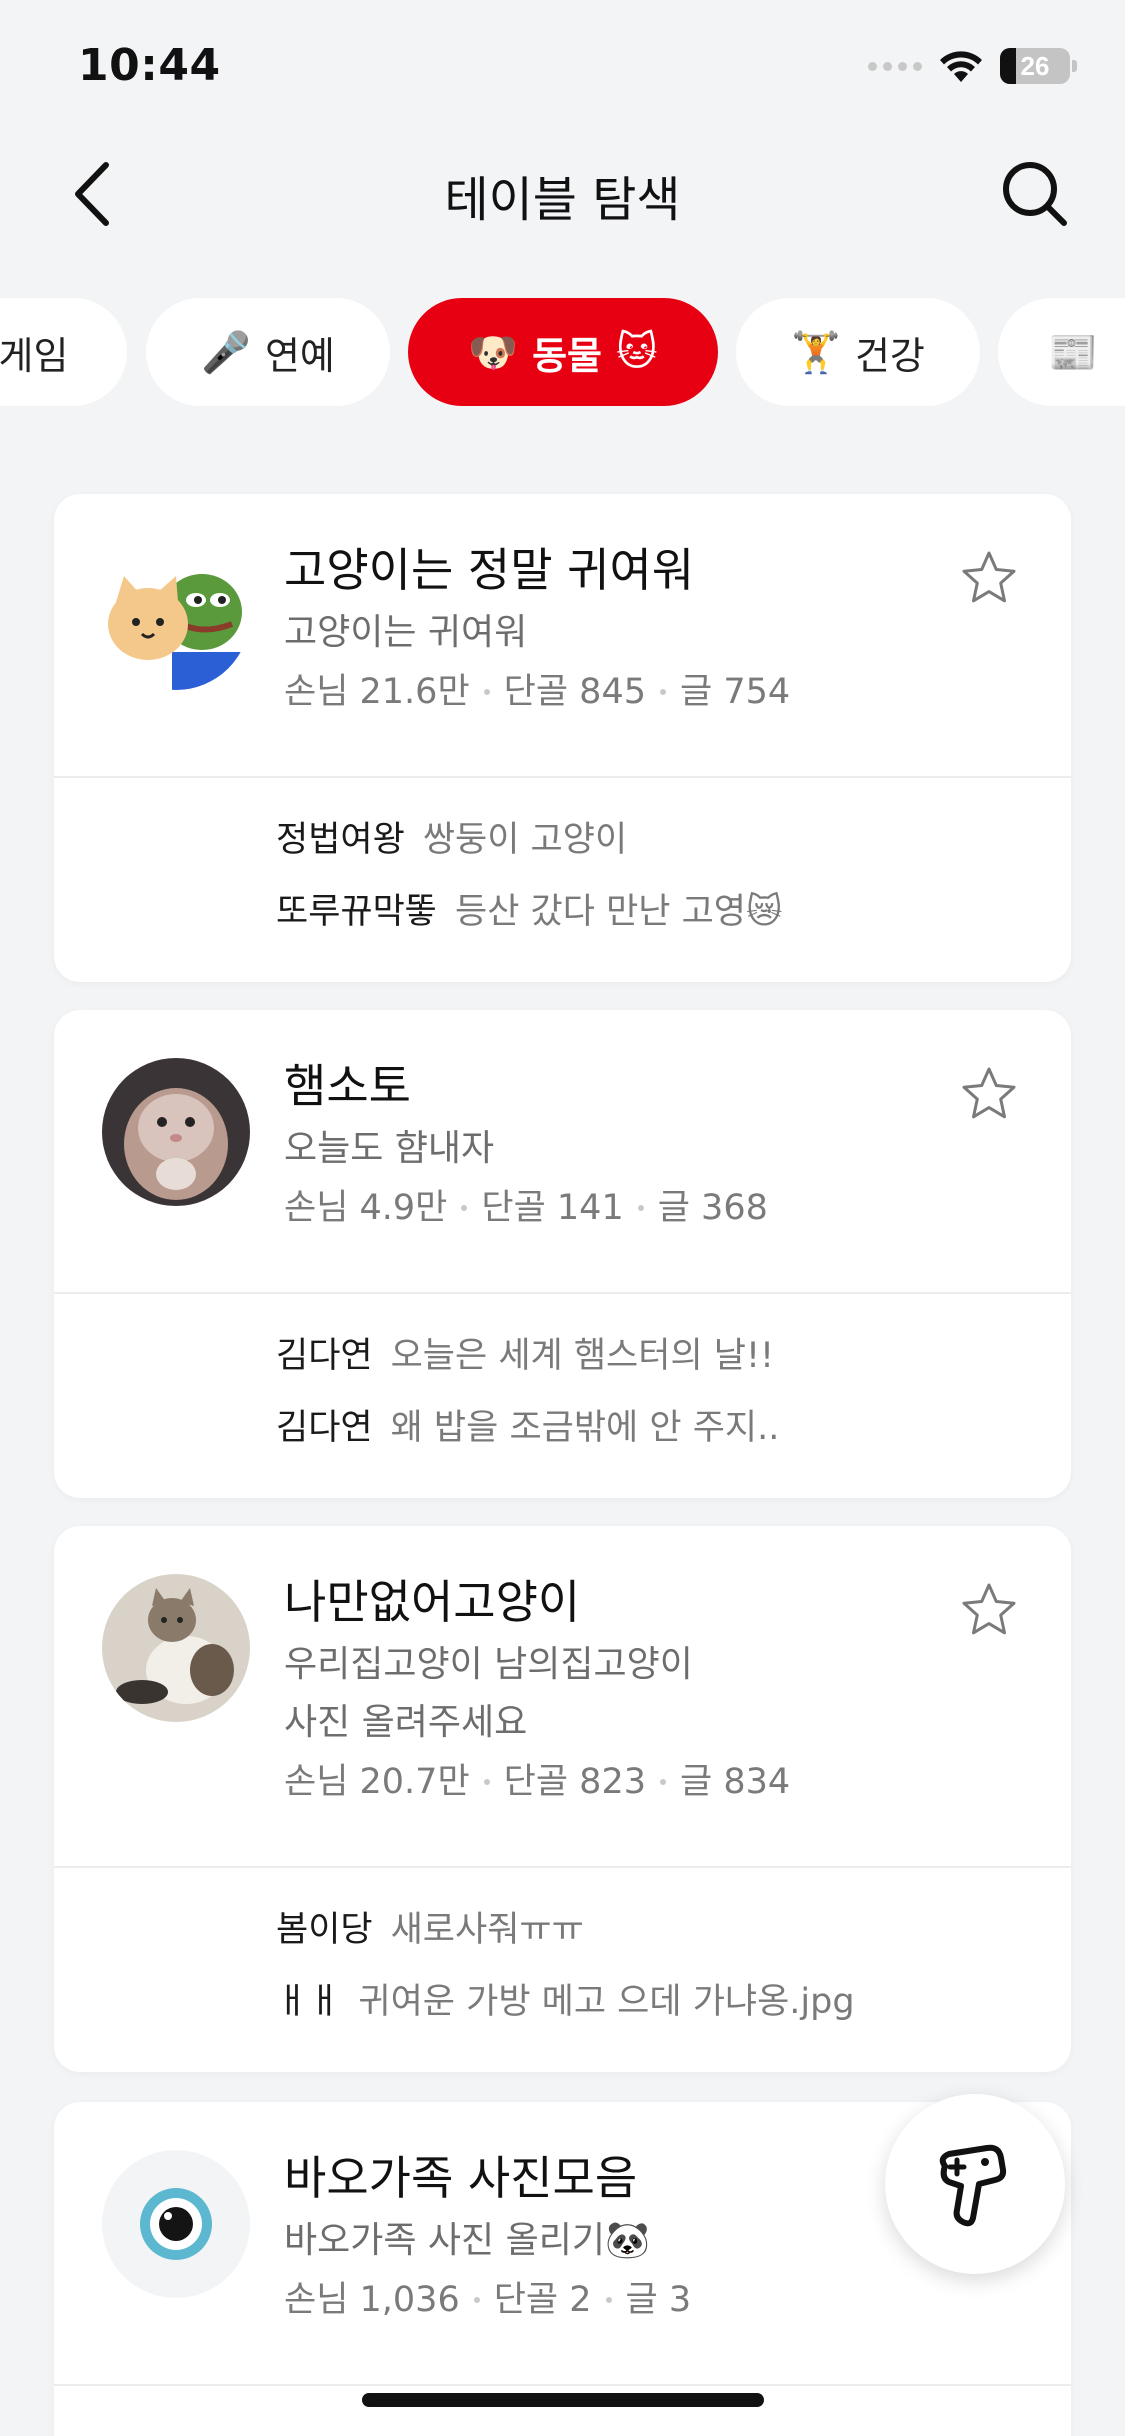 The width and height of the screenshot is (1125, 2436). What do you see at coordinates (816, 352) in the screenshot?
I see `weightlifter-icon: 🏋️` at bounding box center [816, 352].